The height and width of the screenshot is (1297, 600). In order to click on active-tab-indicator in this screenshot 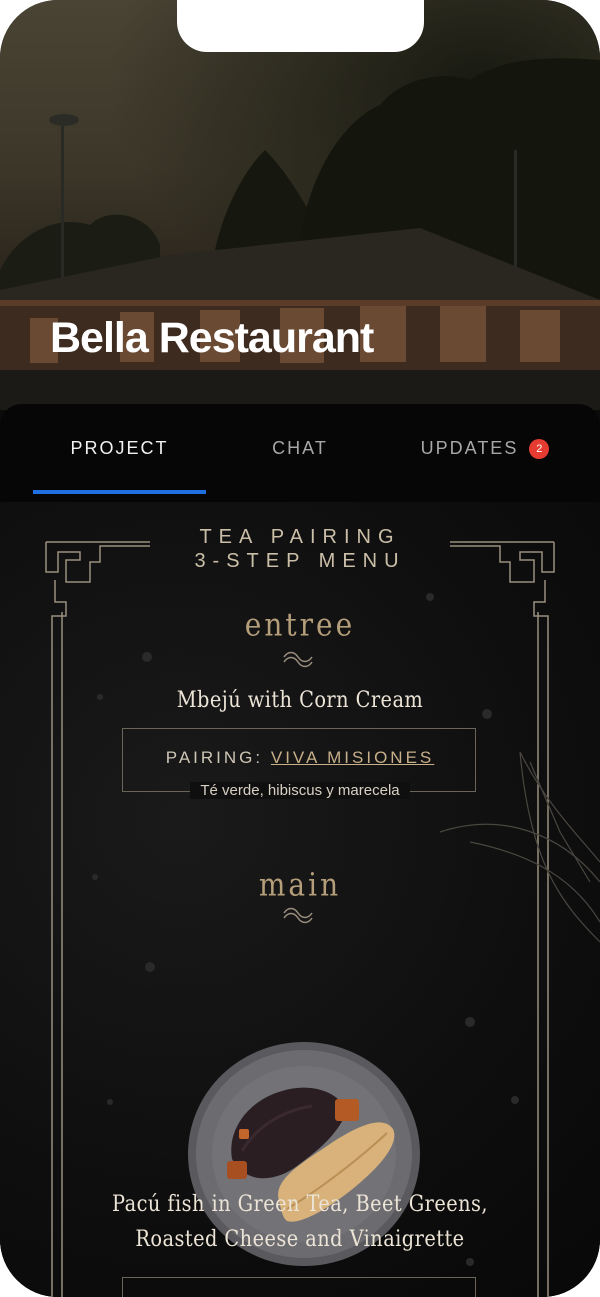, I will do `click(119, 492)`.